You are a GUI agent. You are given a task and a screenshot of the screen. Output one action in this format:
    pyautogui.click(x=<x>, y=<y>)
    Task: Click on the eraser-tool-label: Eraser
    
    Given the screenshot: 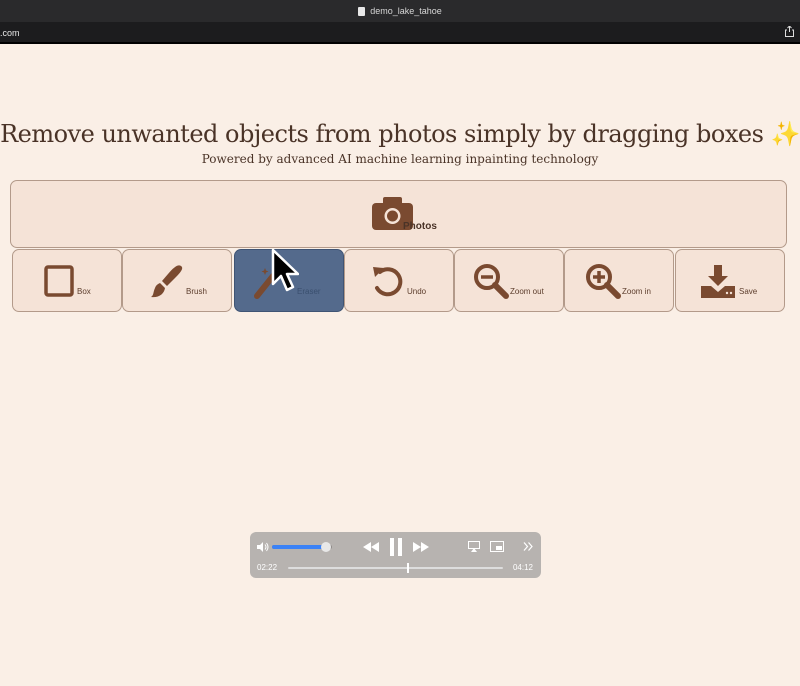 What is the action you would take?
    pyautogui.click(x=309, y=291)
    